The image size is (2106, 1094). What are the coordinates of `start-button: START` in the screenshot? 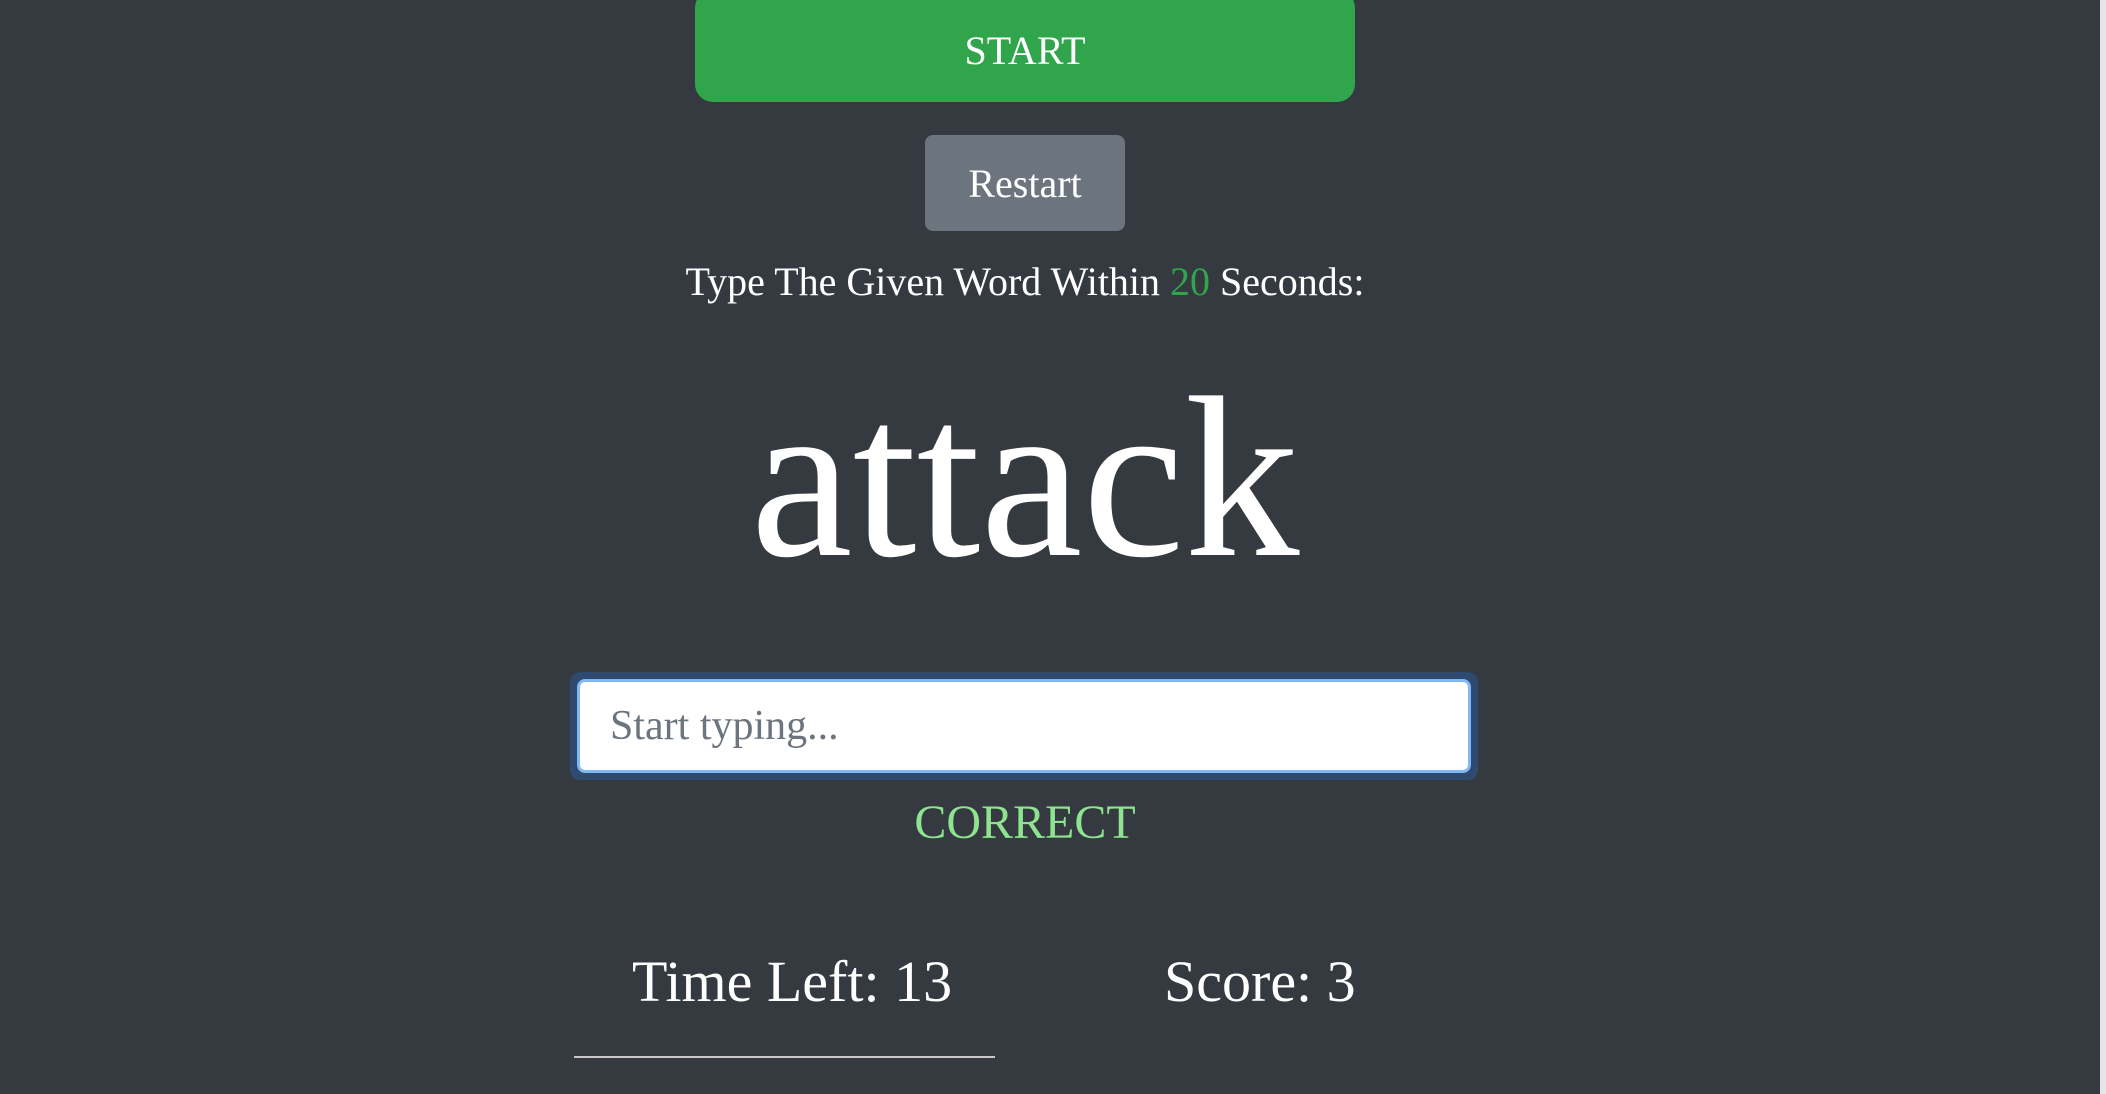 It's located at (1025, 51).